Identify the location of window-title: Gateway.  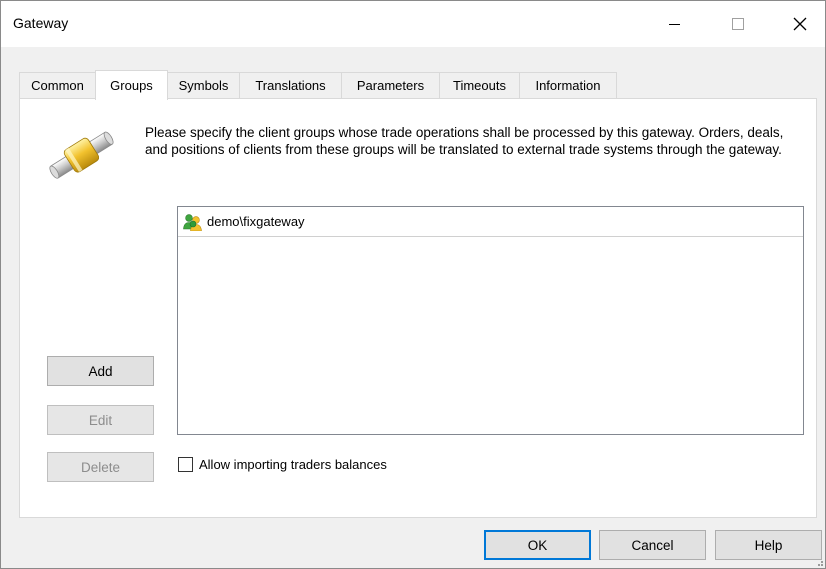
(41, 23).